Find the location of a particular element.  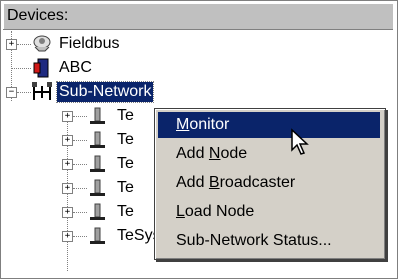

tree-item-label: Sub-Network is located at coordinates (105, 92).